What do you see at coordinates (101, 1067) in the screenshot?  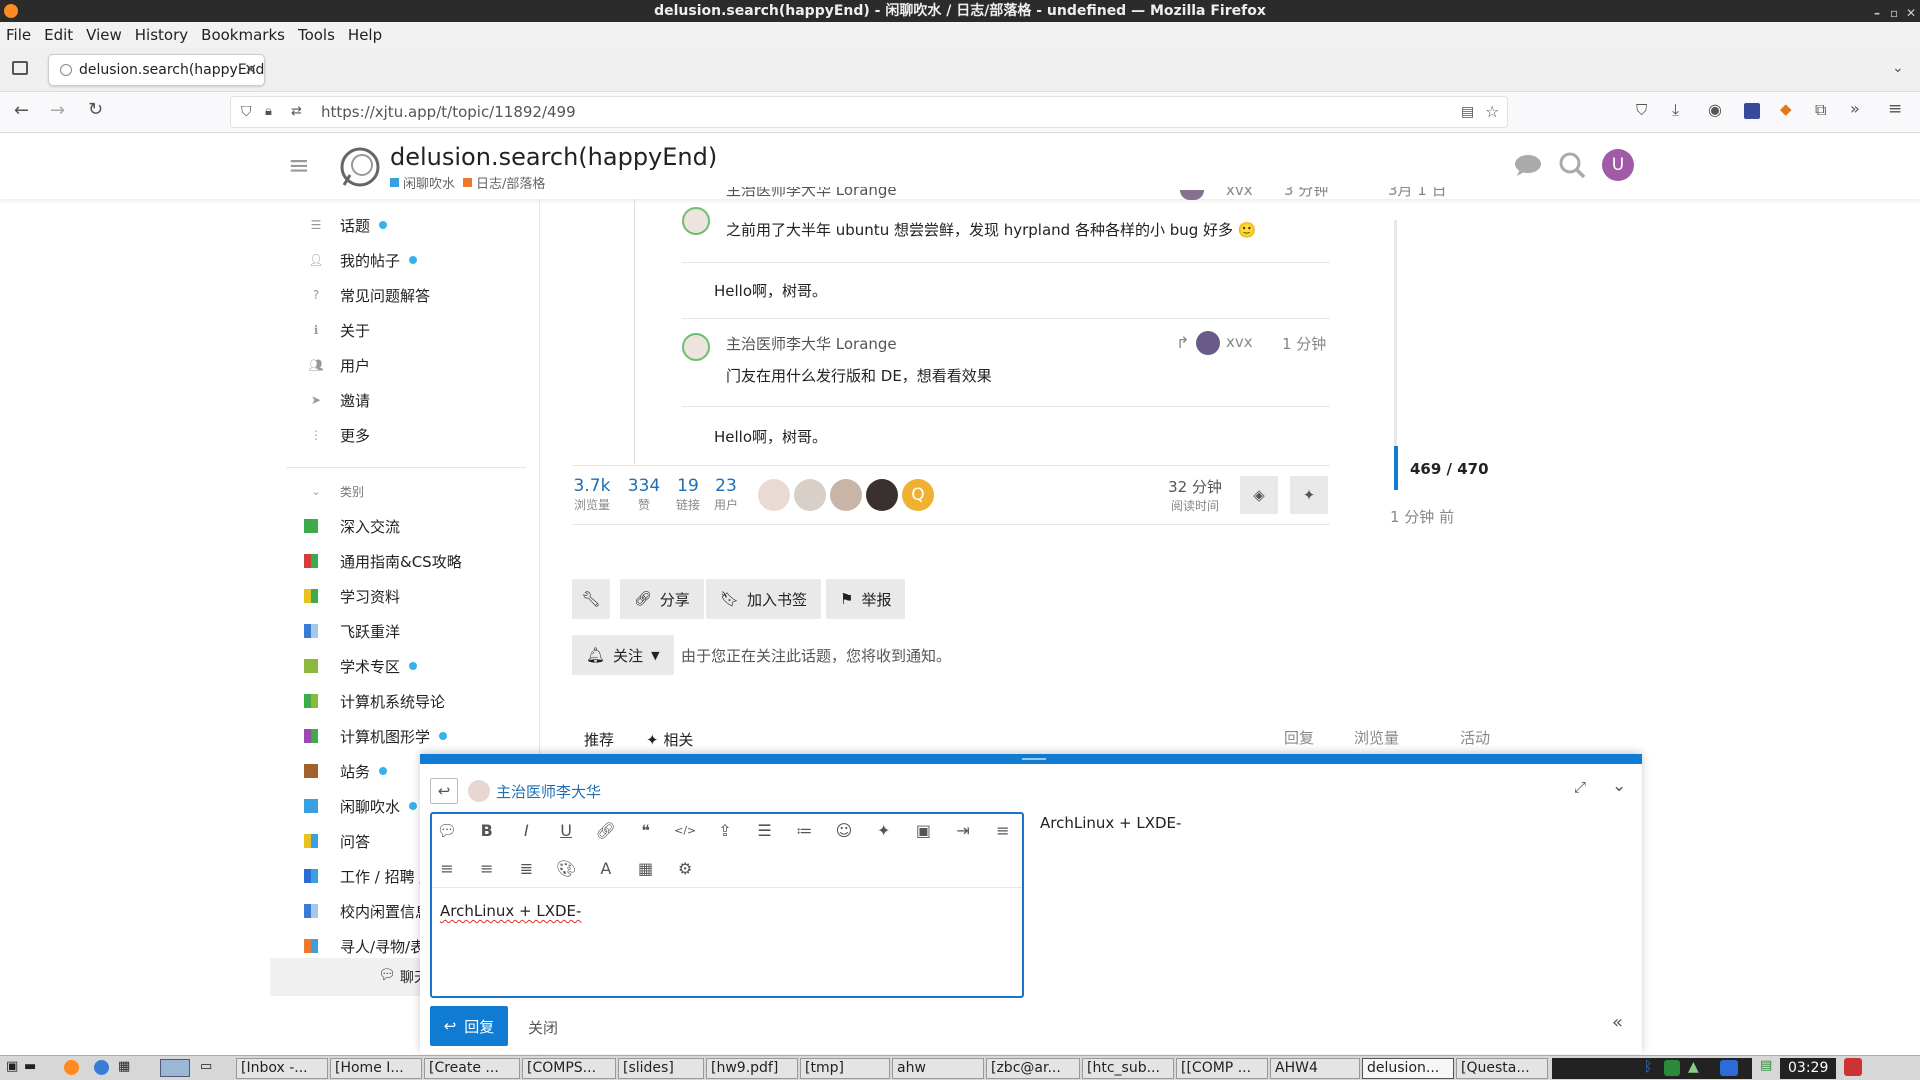 I see `chrome-launcher-icon` at bounding box center [101, 1067].